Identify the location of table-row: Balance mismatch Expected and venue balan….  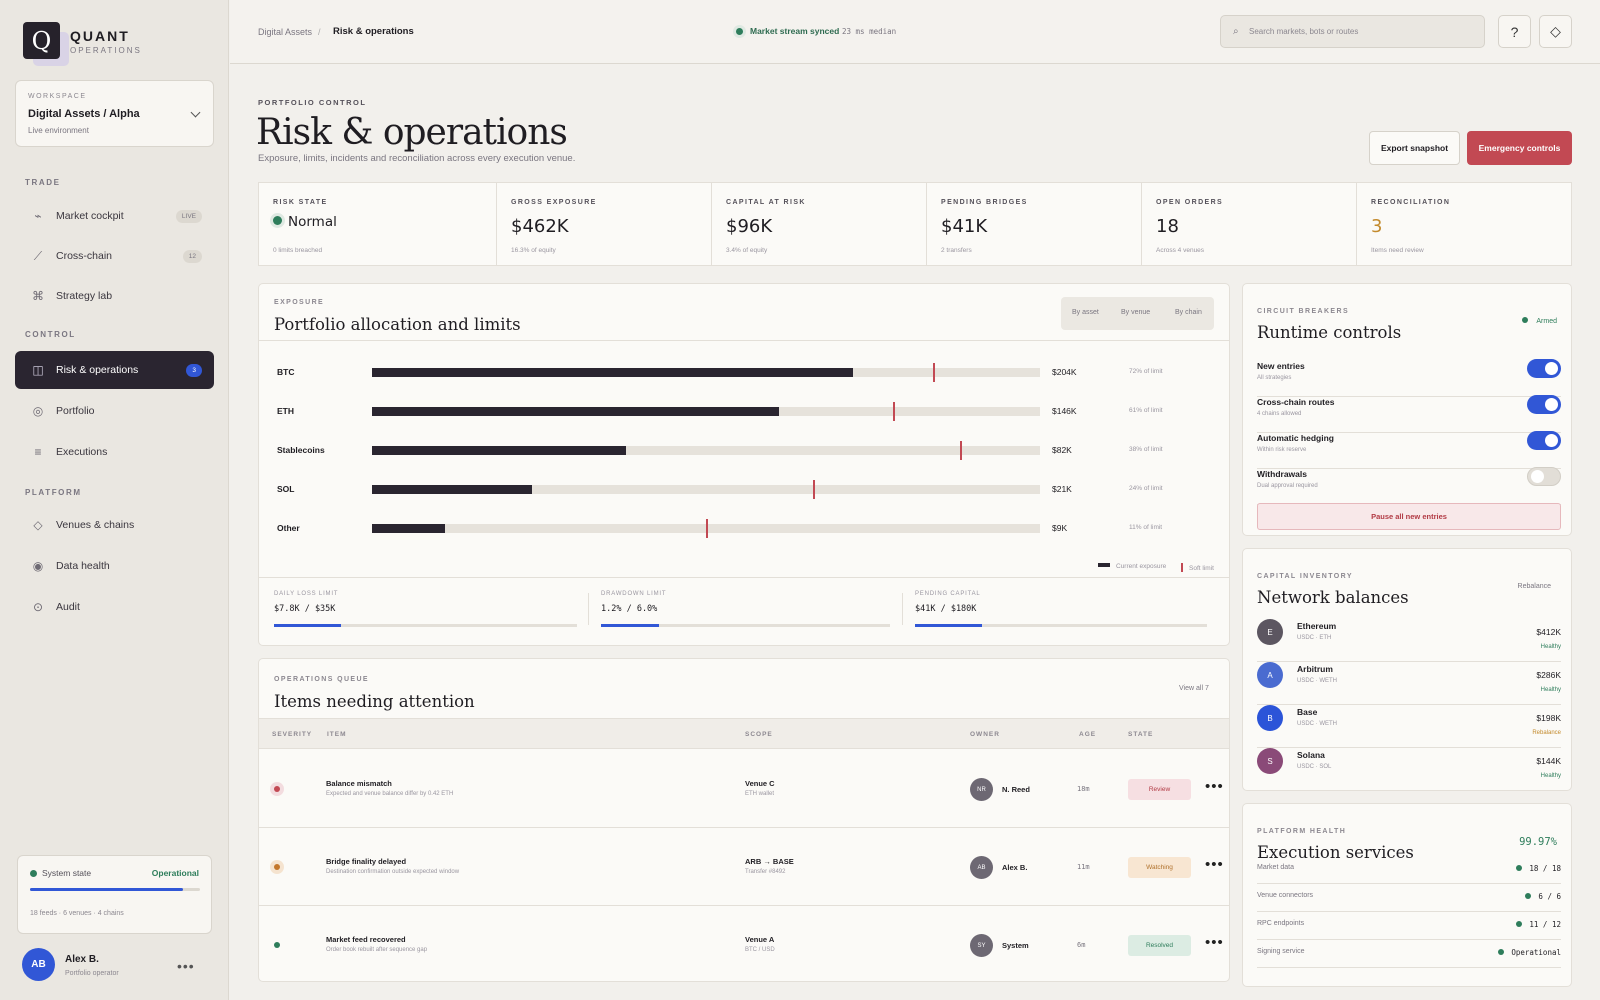
(744, 789).